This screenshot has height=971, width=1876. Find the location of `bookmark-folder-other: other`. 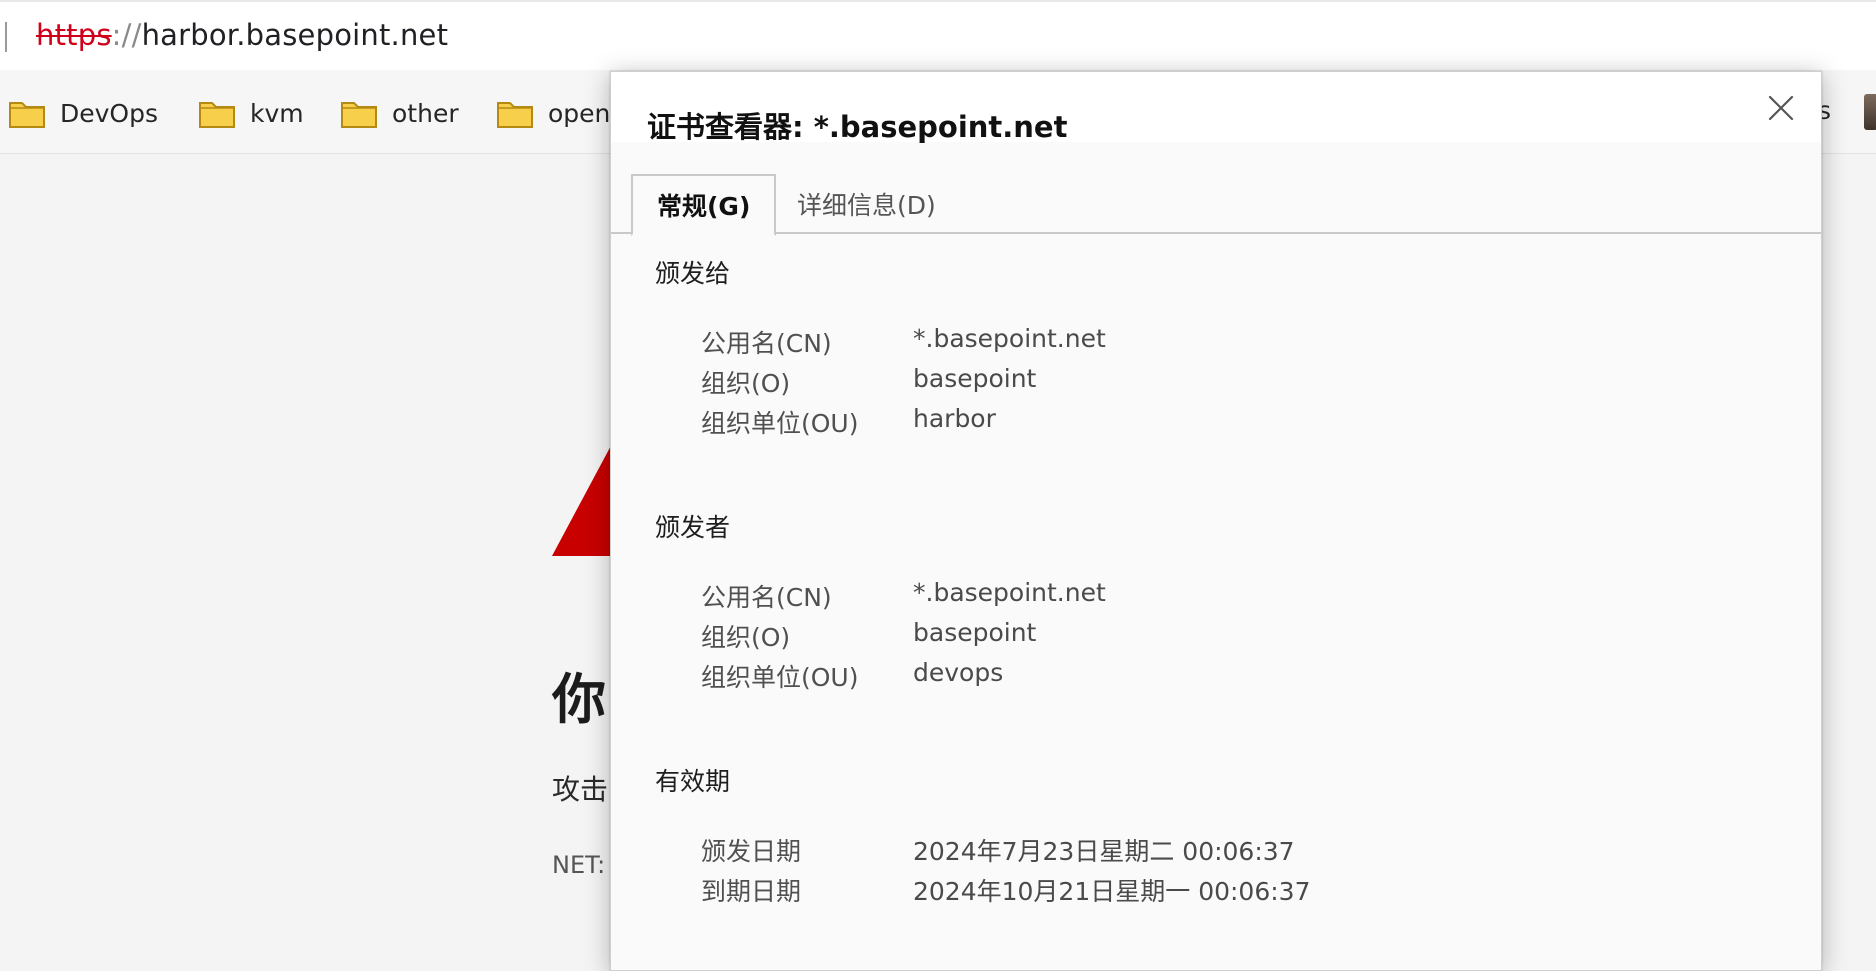

bookmark-folder-other: other is located at coordinates (399, 113).